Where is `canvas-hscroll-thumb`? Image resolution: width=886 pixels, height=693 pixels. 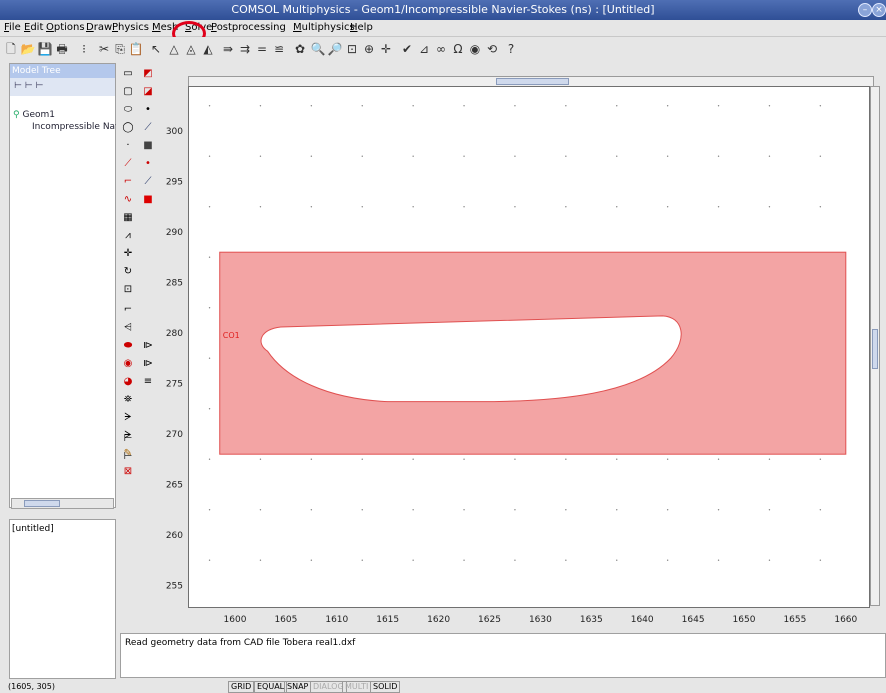 canvas-hscroll-thumb is located at coordinates (532, 81).